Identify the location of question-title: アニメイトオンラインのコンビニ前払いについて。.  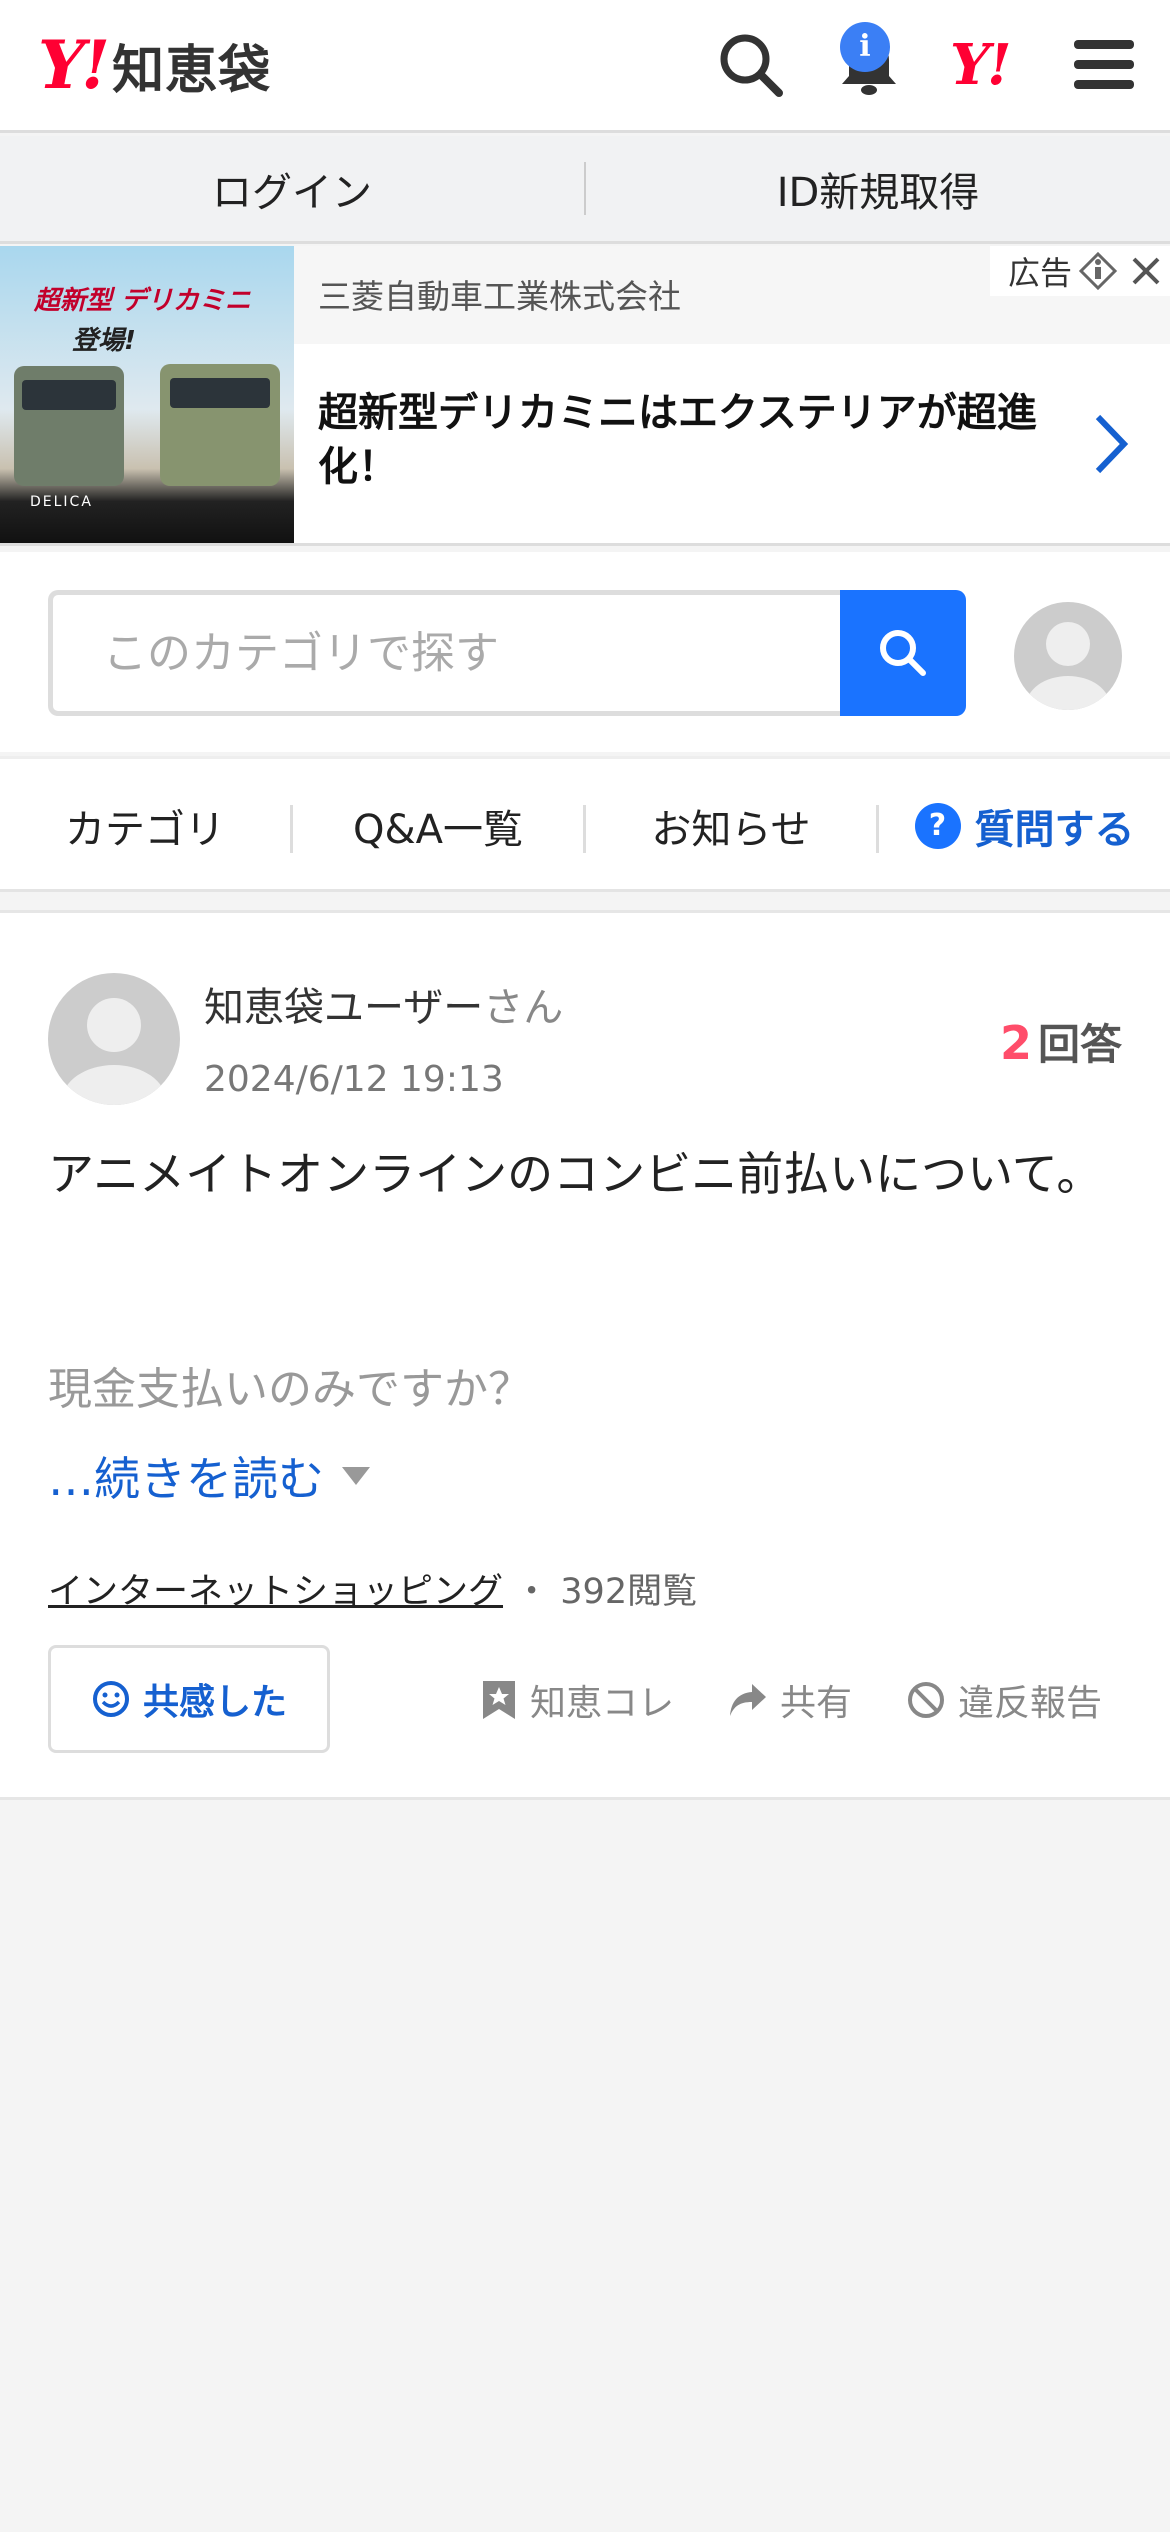
(575, 1174).